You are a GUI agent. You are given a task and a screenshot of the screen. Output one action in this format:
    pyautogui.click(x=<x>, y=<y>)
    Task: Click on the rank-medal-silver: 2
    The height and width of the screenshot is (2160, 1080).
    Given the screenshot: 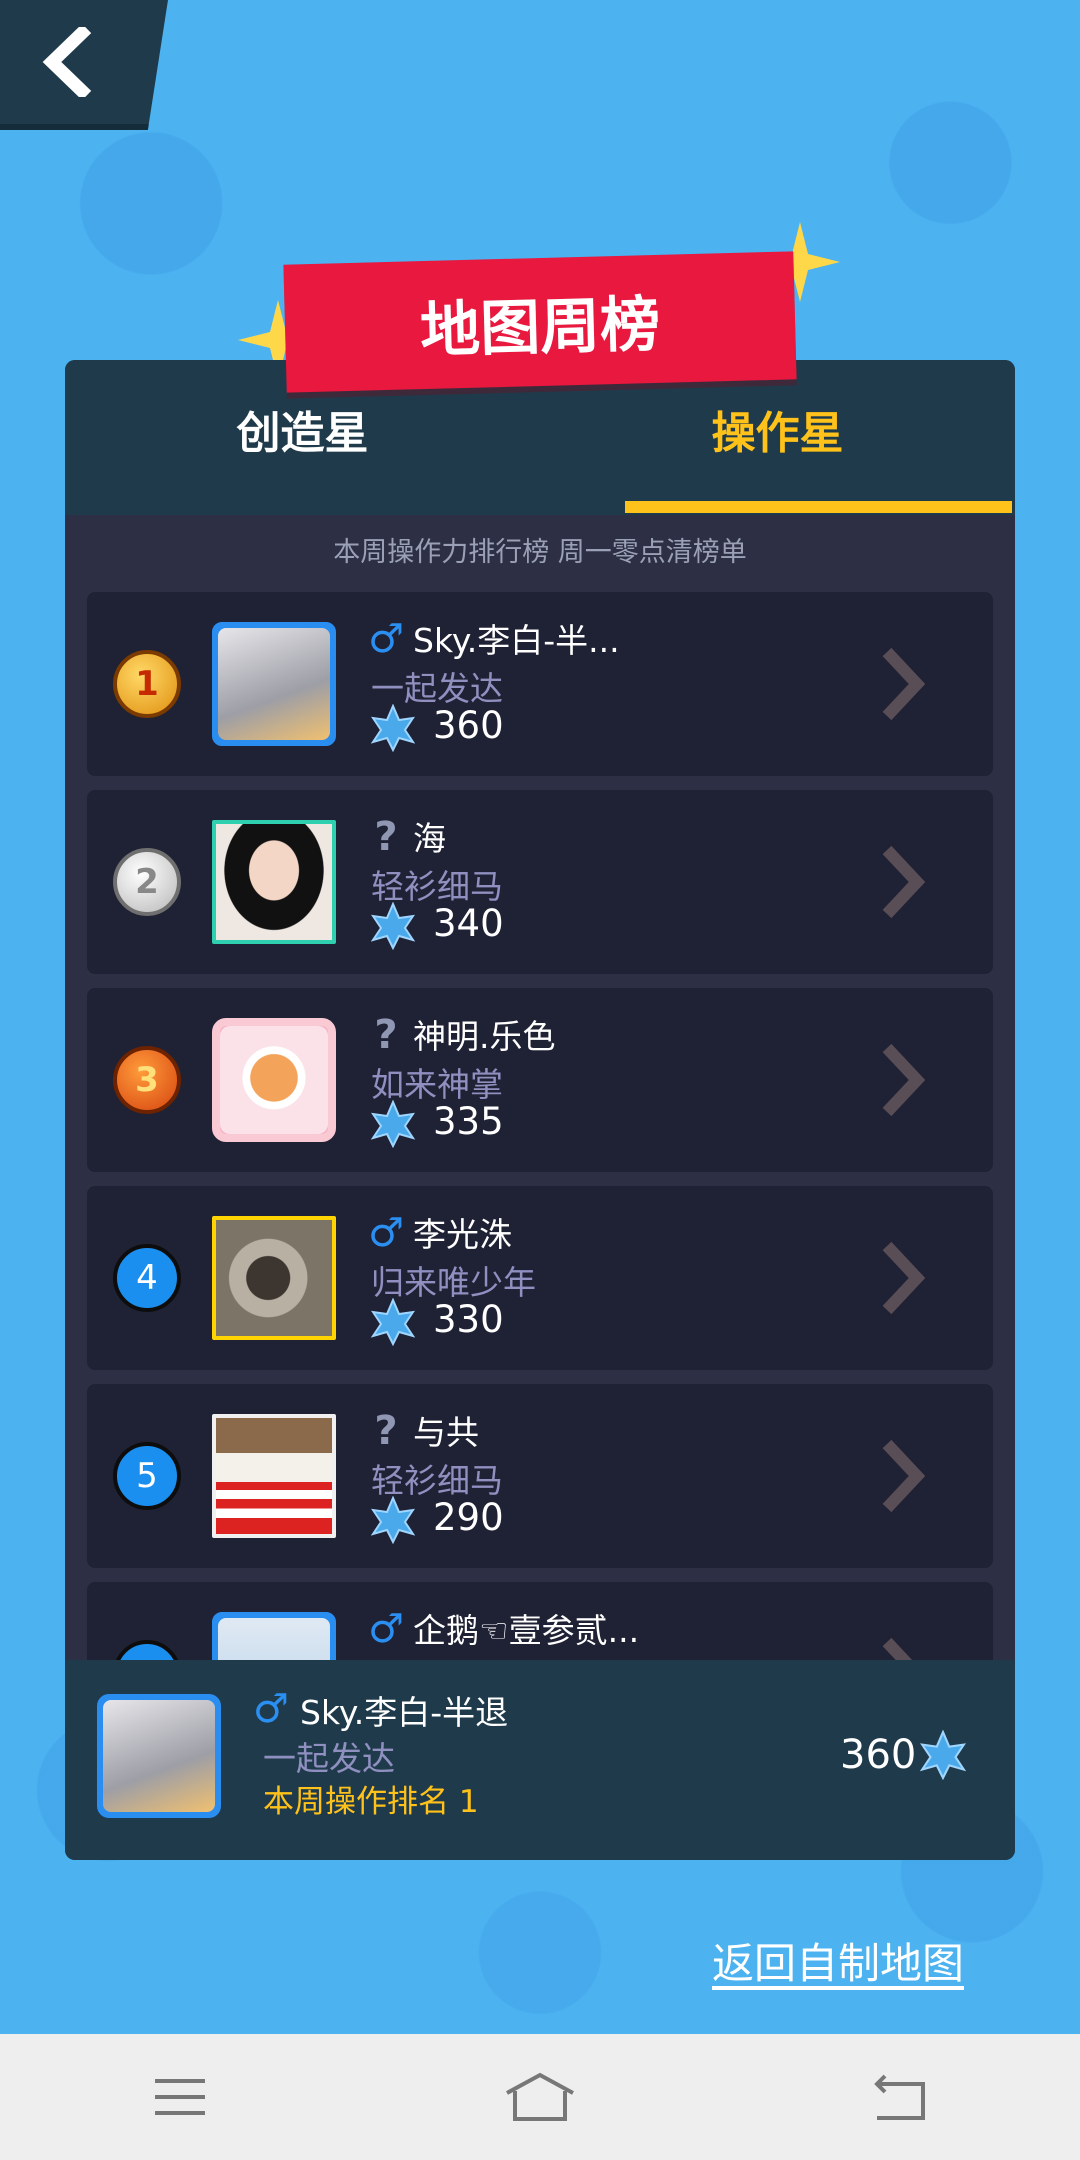 What is the action you would take?
    pyautogui.click(x=147, y=882)
    